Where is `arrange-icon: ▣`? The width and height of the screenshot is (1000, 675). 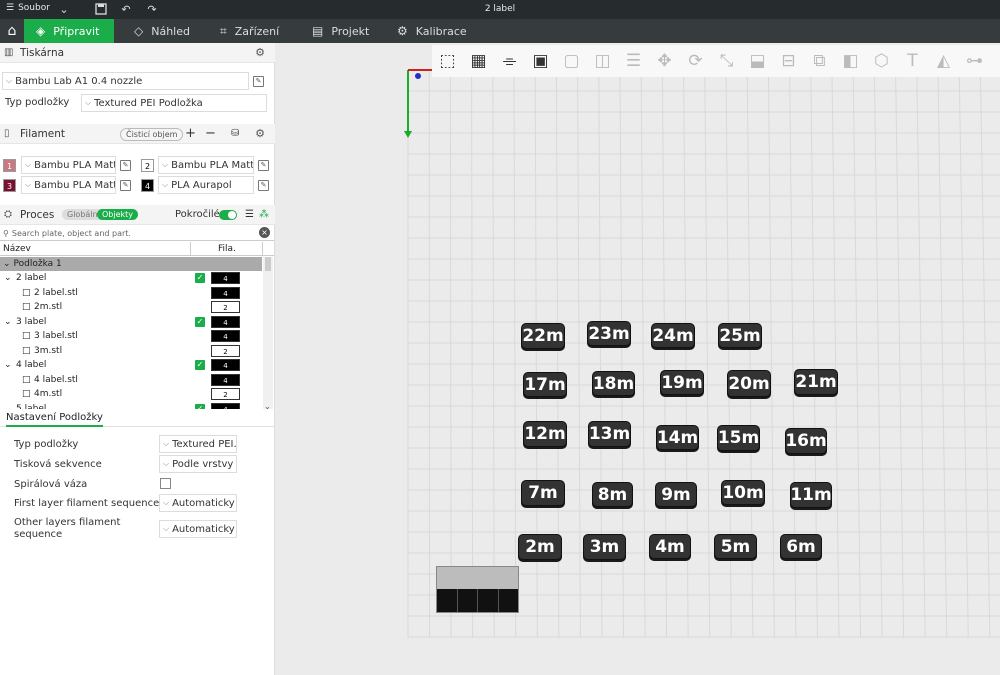
arrange-icon: ▣ is located at coordinates (540, 61).